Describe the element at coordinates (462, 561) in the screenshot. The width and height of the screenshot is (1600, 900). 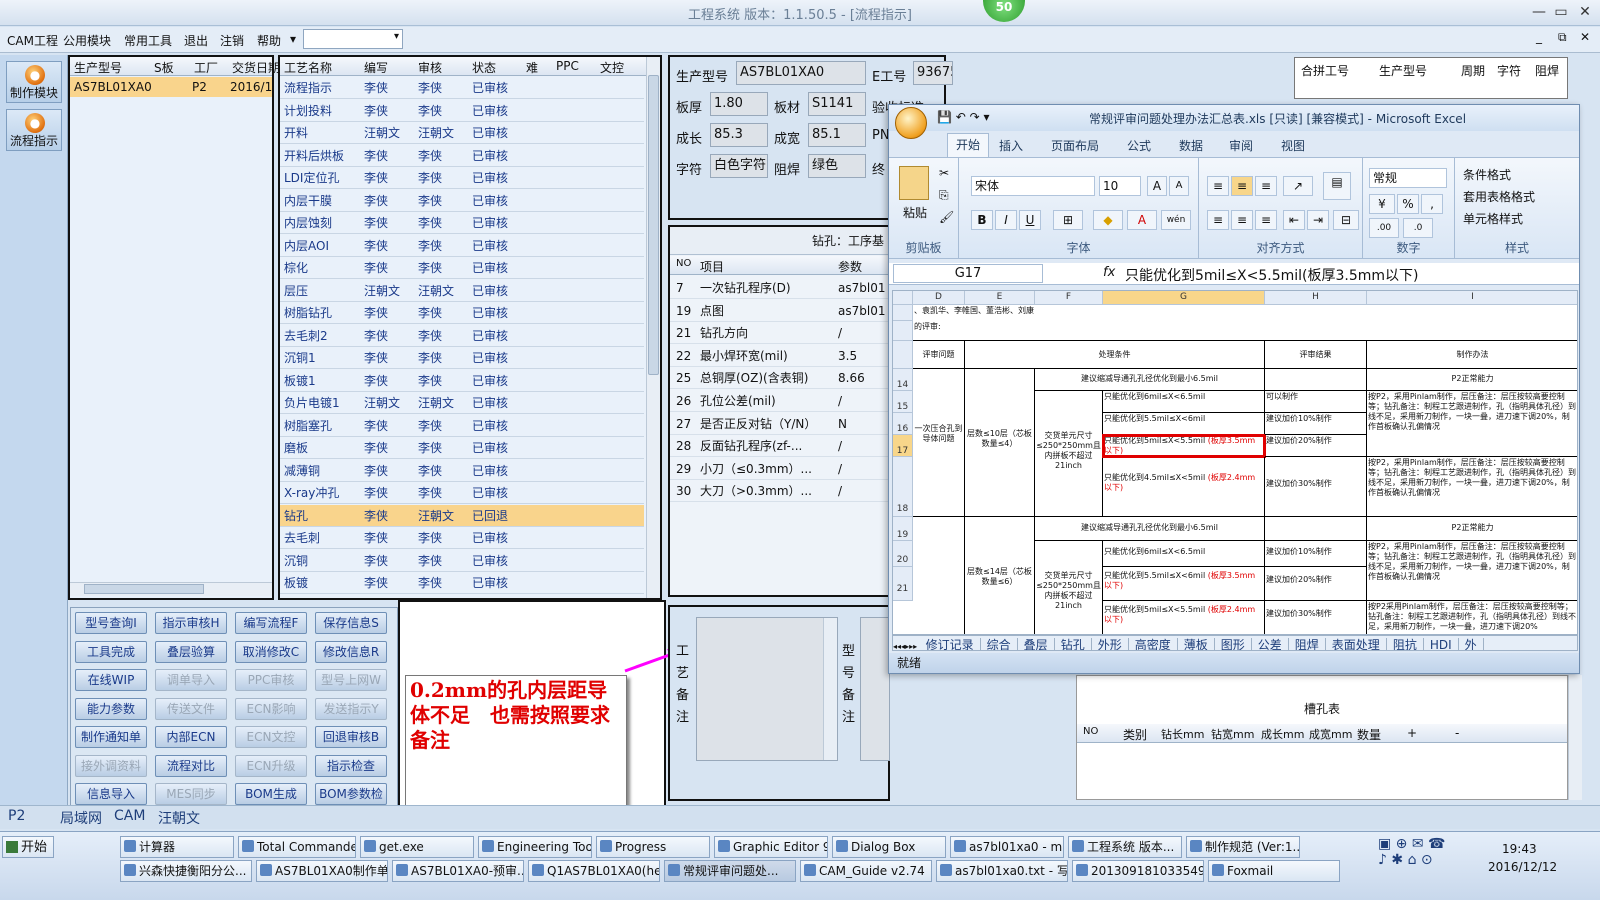
I see `table-row: 沉铜 李侠 李侠 已审核` at that location.